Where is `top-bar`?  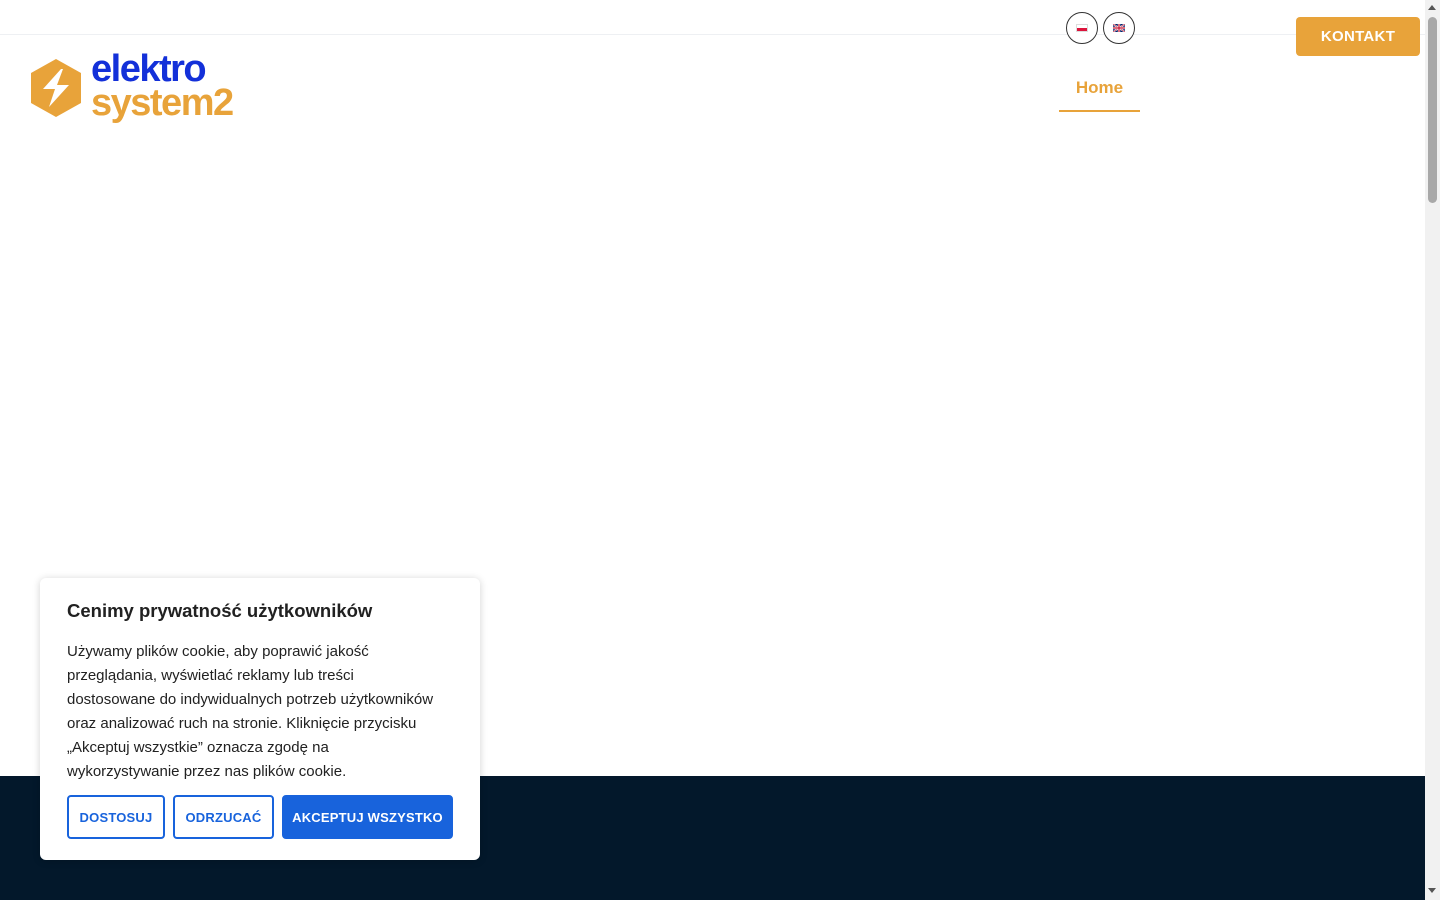
top-bar is located at coordinates (712, 22).